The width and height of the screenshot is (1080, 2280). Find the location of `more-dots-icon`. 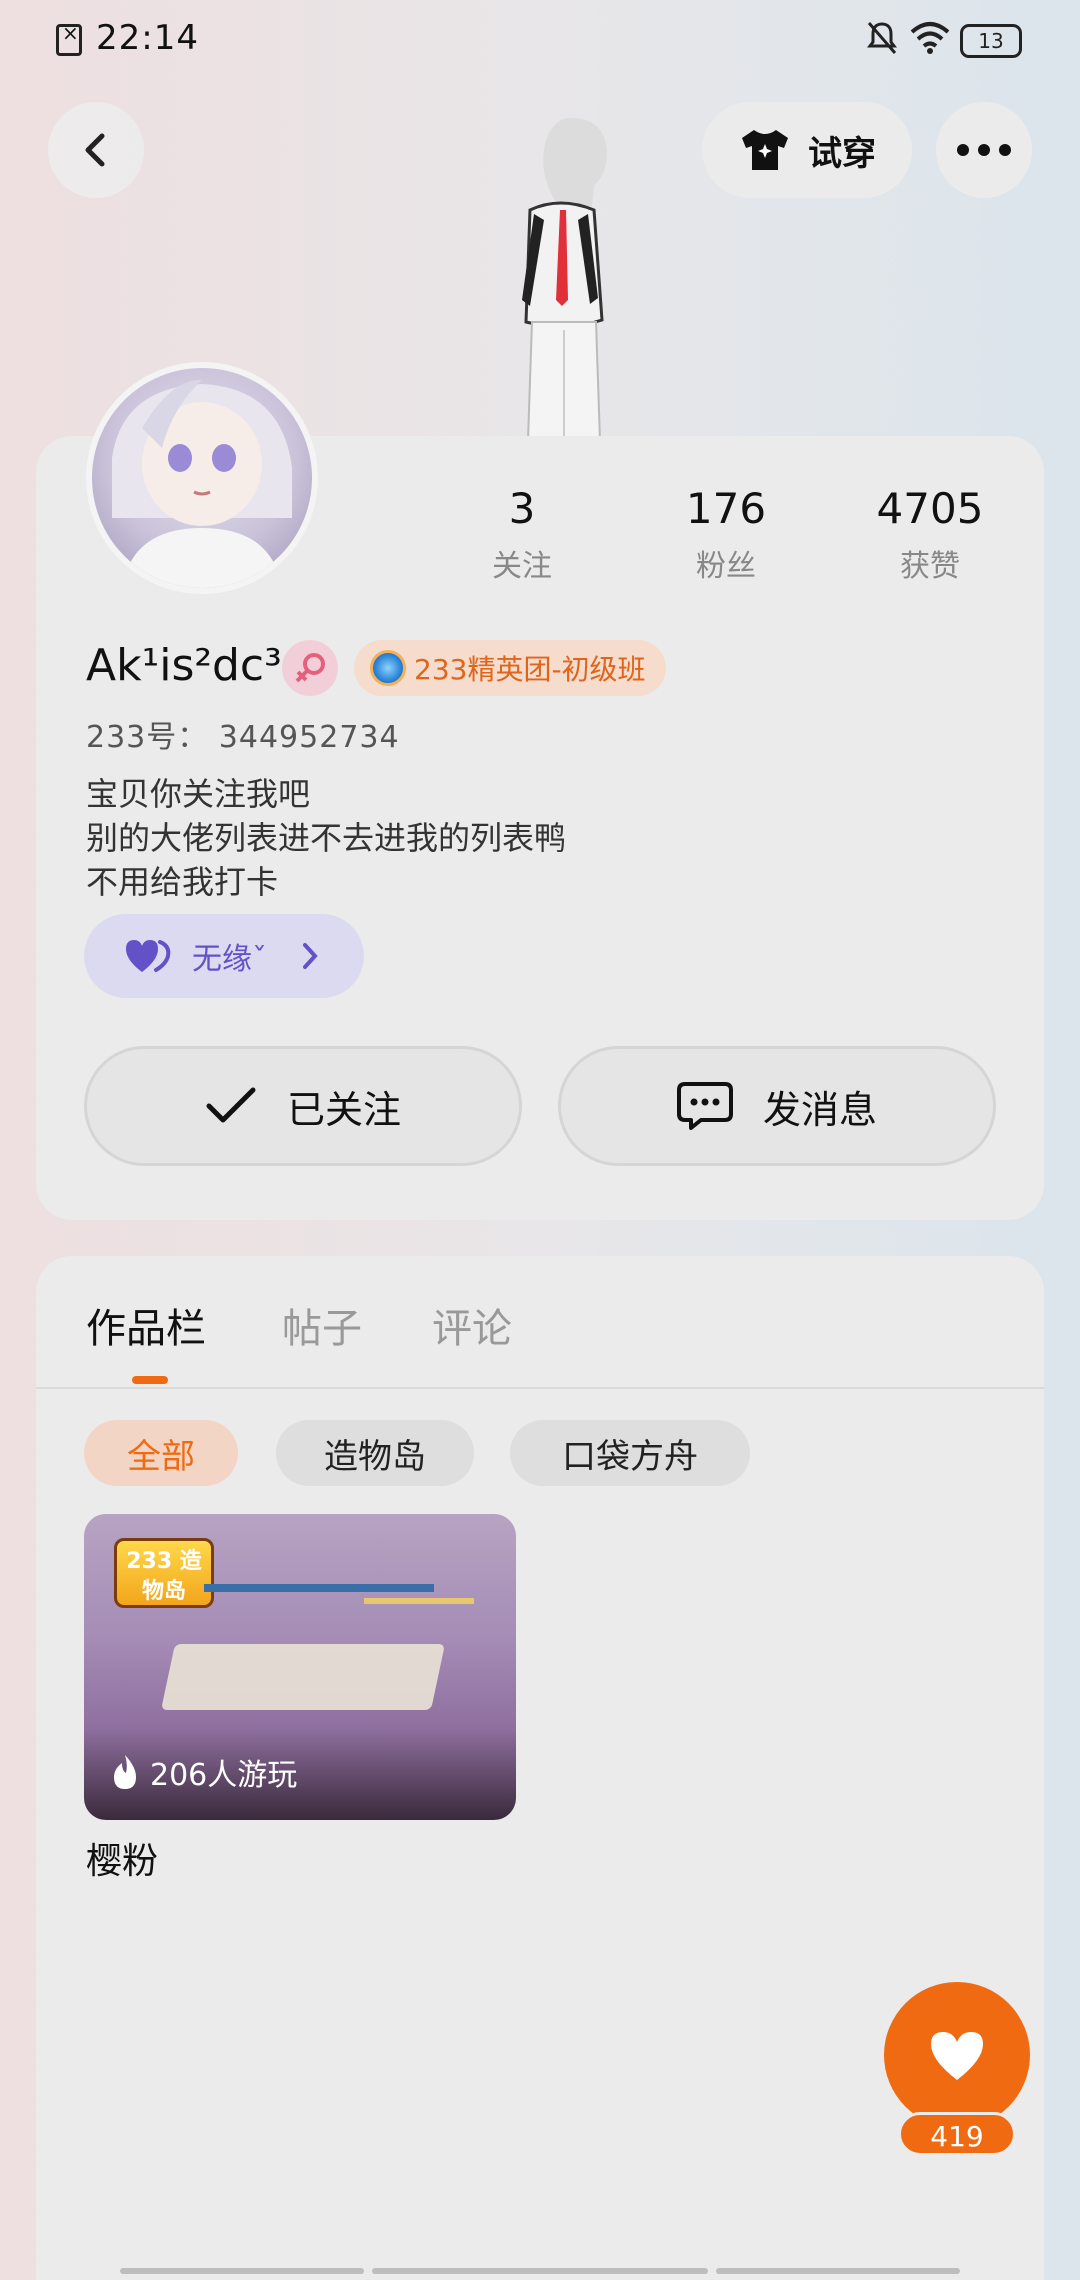

more-dots-icon is located at coordinates (984, 150).